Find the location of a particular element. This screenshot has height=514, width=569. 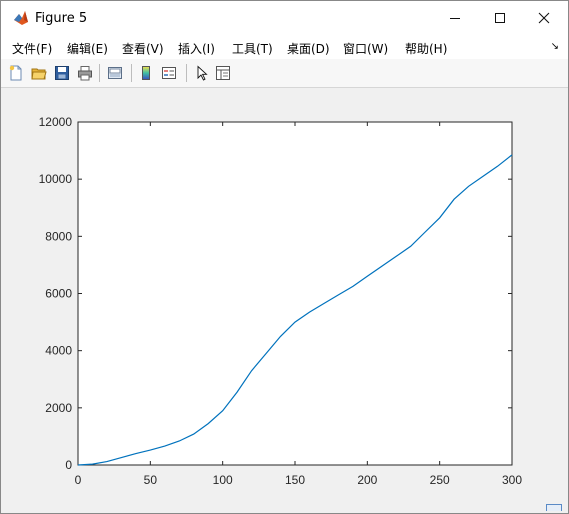

minimize-icon is located at coordinates (454, 18).